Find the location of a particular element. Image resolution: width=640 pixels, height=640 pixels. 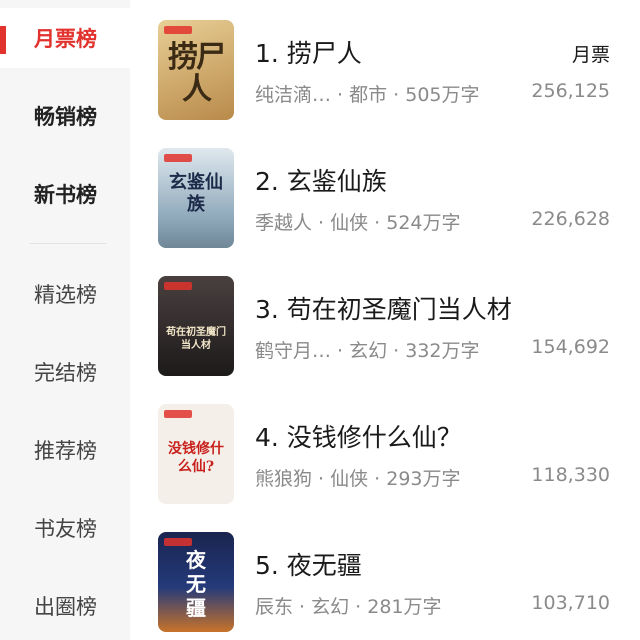

monthly-ticket-count: 256,125 is located at coordinates (570, 91).